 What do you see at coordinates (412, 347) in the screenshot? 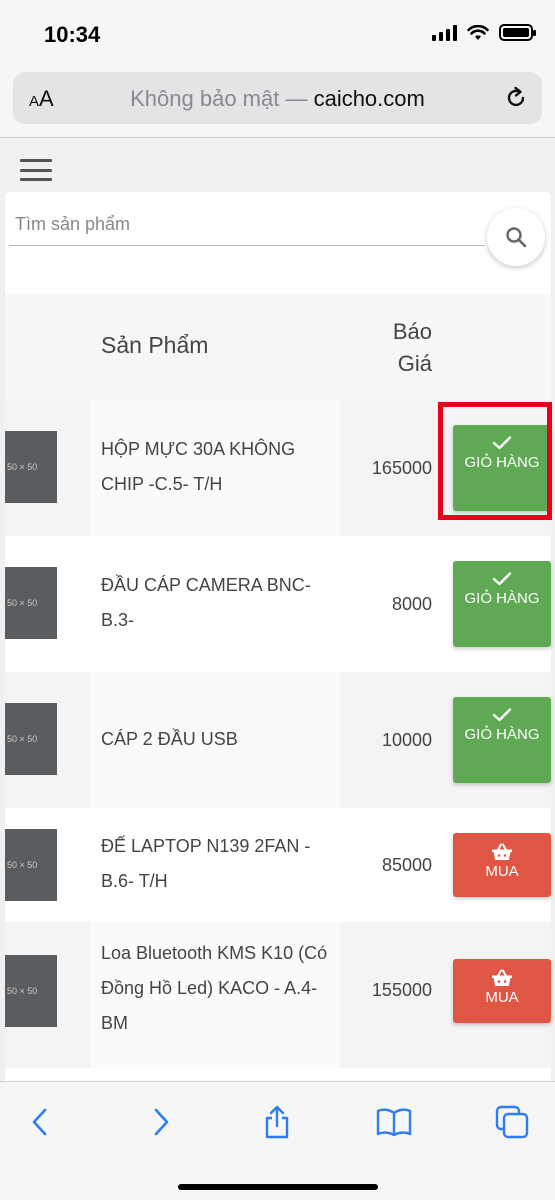
I see `header-price: Báo Giá` at bounding box center [412, 347].